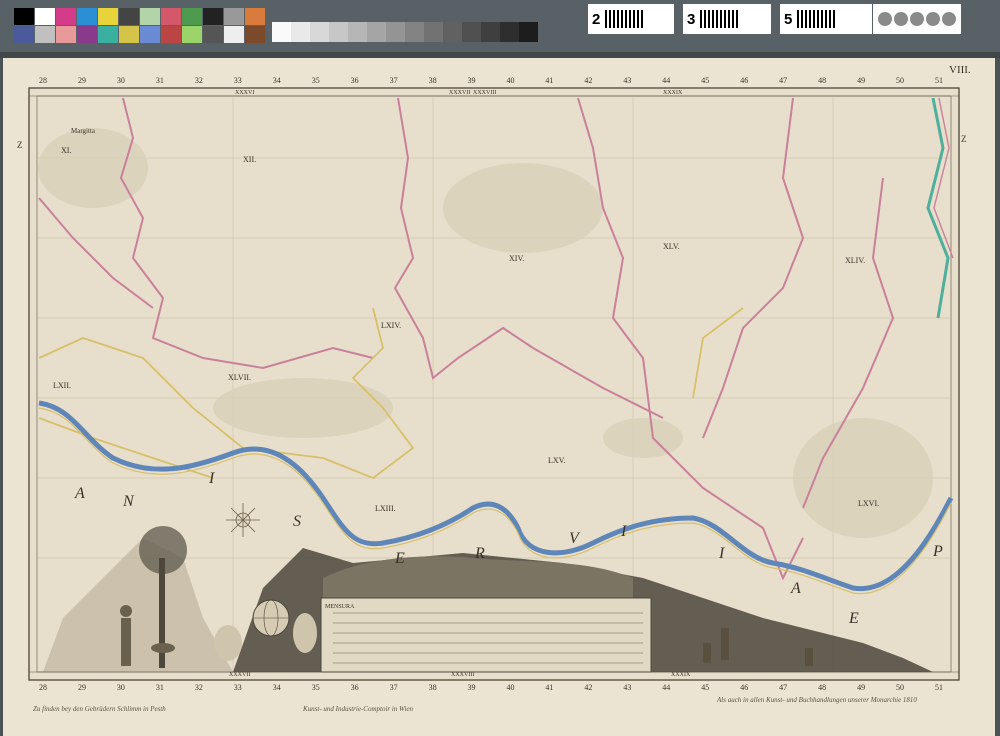  I want to click on bottom-scale-label: 42, so click(588, 687).